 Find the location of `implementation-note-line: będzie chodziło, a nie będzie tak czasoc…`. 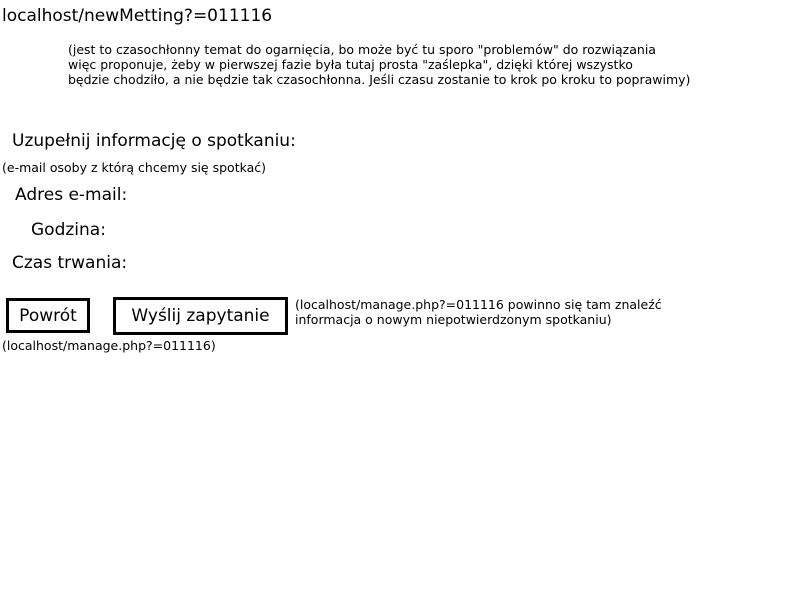

implementation-note-line: będzie chodziło, a nie będzie tak czasoc… is located at coordinates (379, 79).